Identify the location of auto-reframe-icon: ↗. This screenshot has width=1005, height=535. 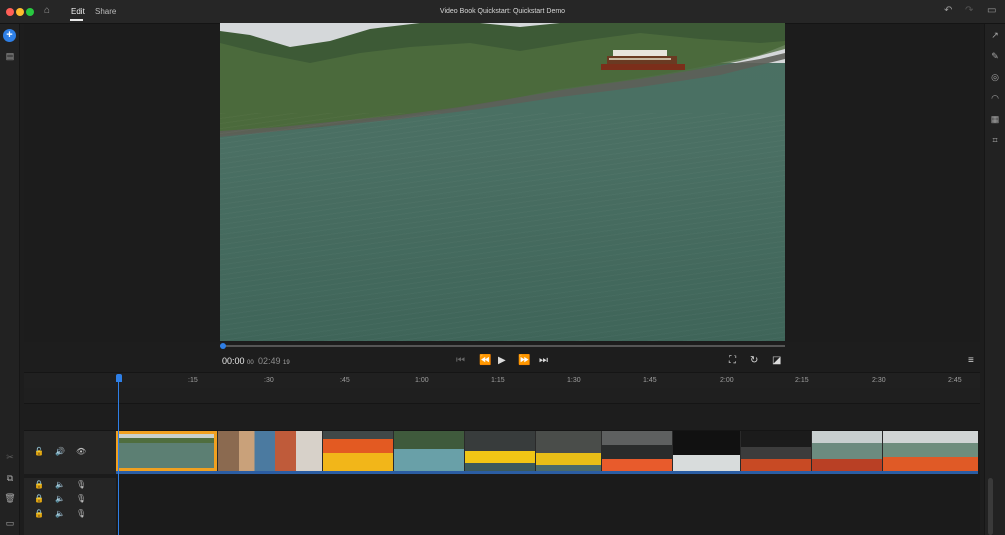
(995, 35).